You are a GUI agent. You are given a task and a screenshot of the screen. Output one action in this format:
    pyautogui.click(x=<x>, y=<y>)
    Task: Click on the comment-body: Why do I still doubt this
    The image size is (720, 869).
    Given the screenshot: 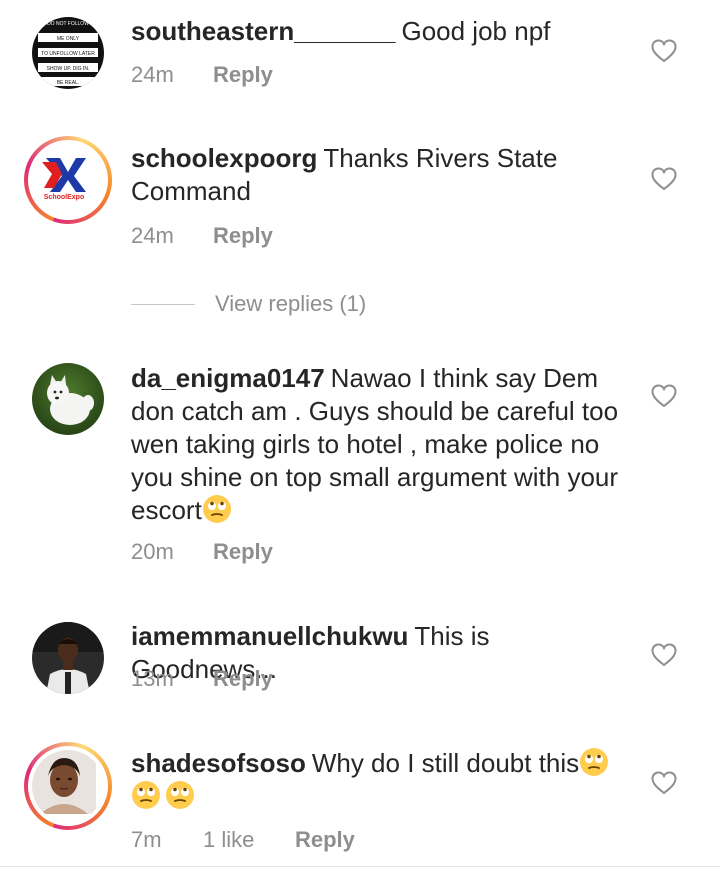 What is the action you would take?
    pyautogui.click(x=445, y=763)
    